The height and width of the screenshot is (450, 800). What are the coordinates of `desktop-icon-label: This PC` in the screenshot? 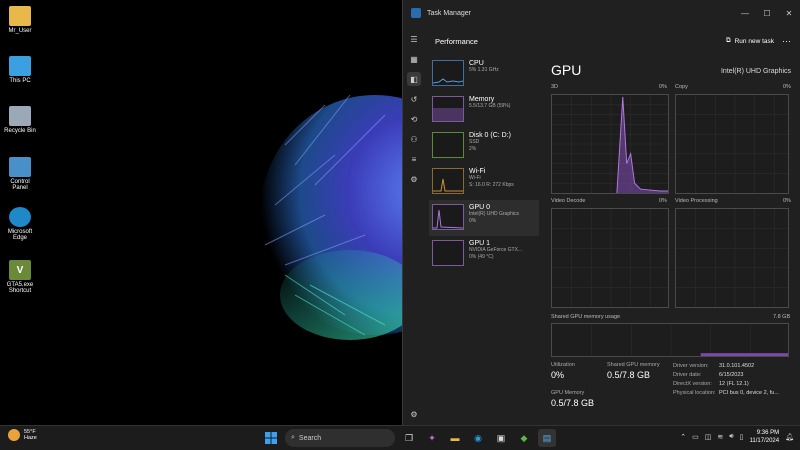 It's located at (20, 81).